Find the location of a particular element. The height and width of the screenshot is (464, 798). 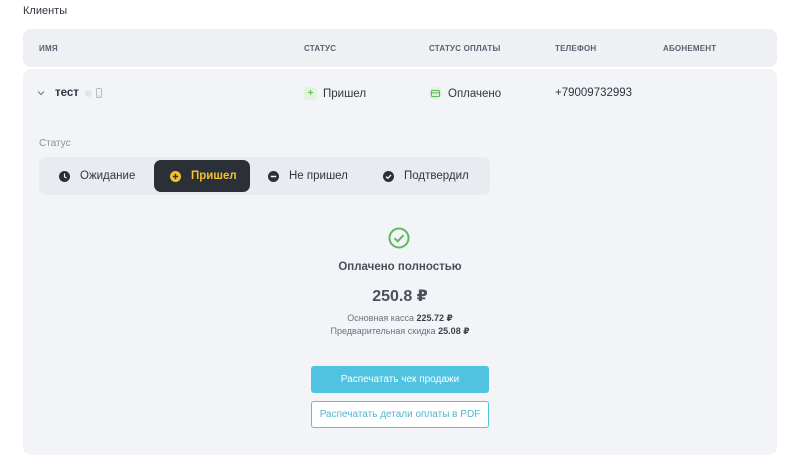

status-option-label: Не пришел is located at coordinates (318, 176).